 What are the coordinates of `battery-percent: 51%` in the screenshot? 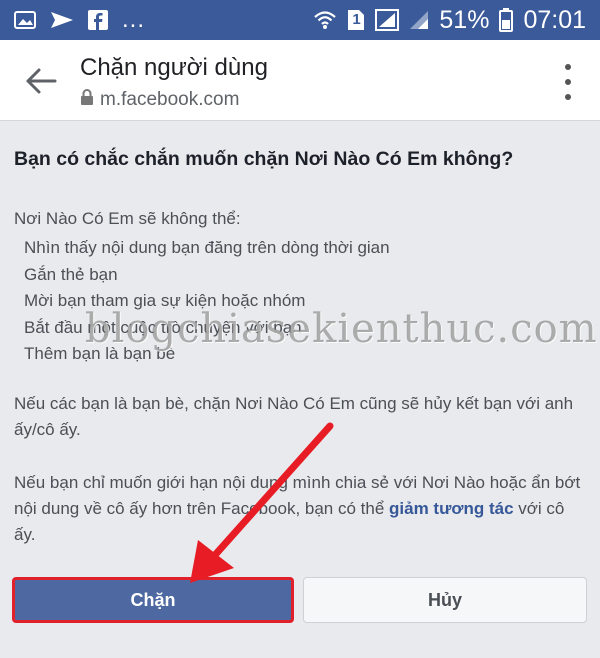 It's located at (464, 20).